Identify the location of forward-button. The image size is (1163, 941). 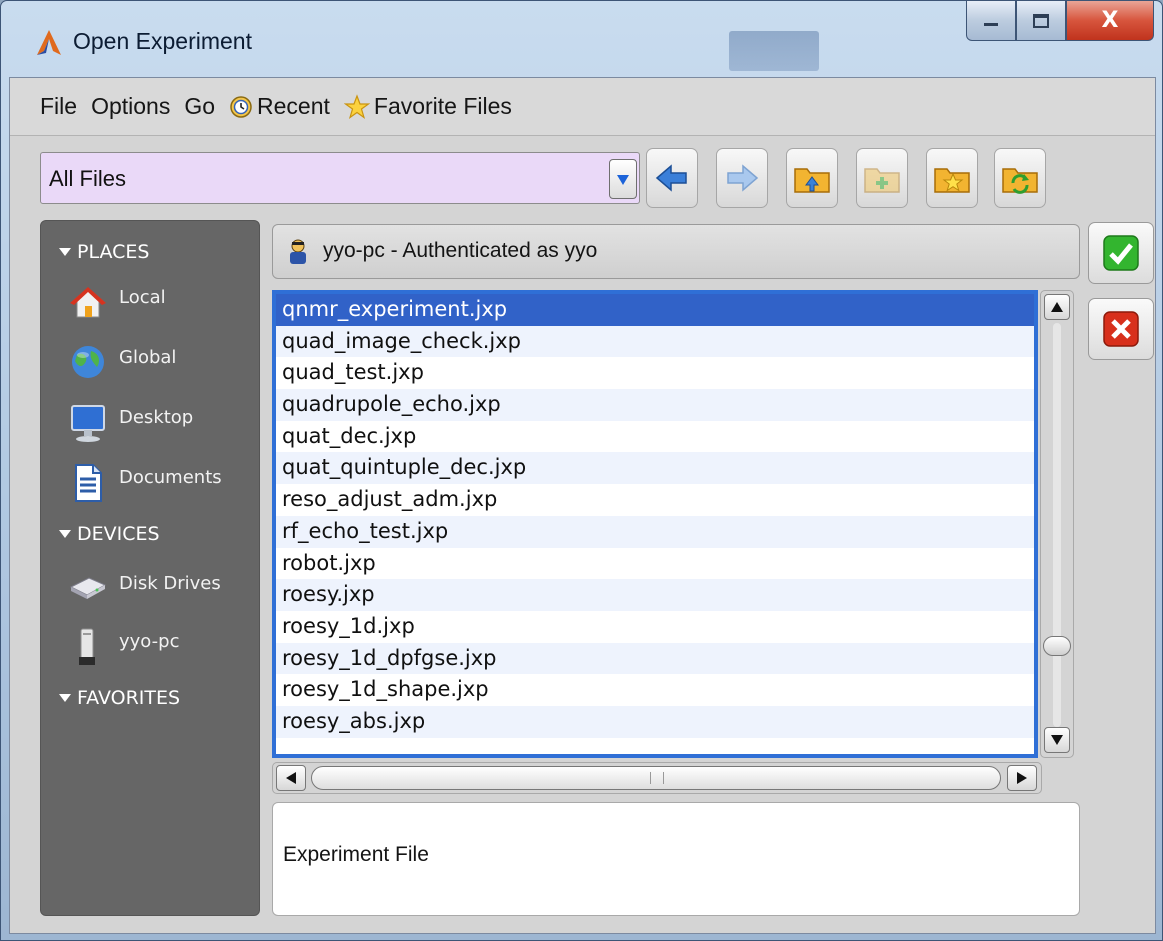
(742, 178).